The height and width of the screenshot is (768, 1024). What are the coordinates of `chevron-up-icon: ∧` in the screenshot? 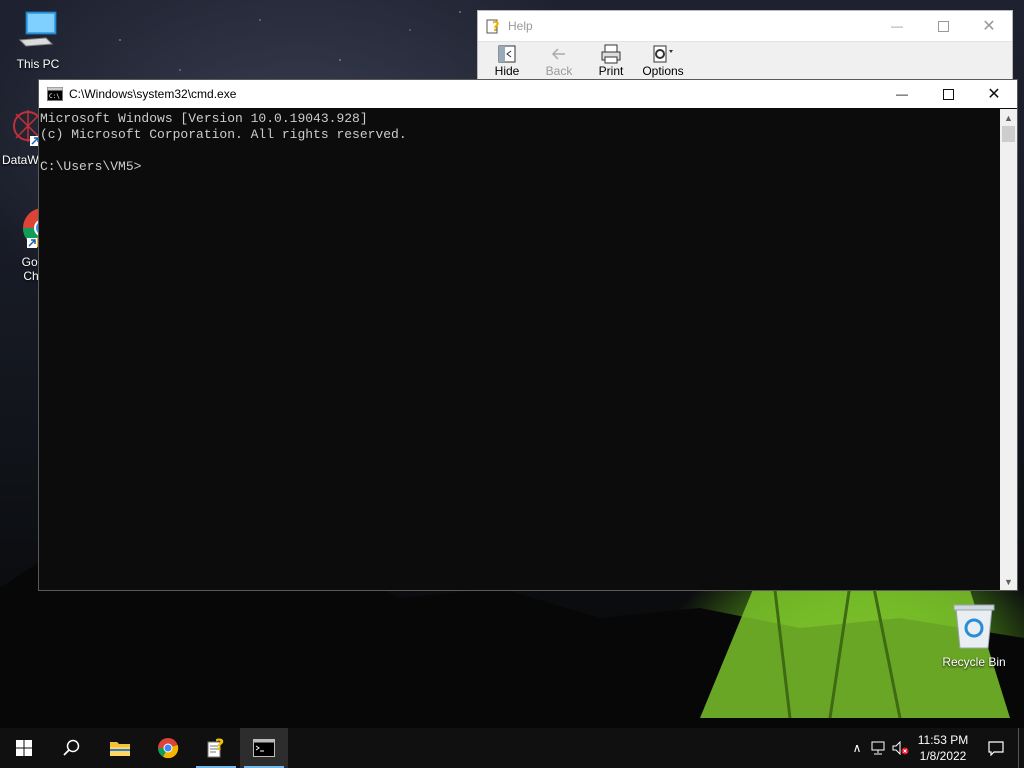 It's located at (857, 748).